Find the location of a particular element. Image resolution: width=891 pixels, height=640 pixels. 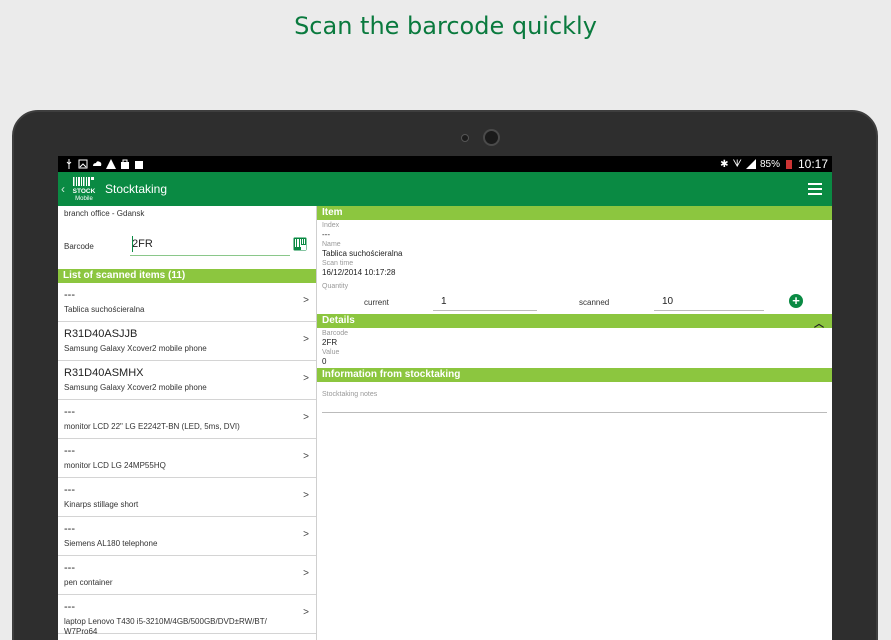

app-bar: ‹ STOCK Mobile Stocktaking is located at coordinates (445, 189).